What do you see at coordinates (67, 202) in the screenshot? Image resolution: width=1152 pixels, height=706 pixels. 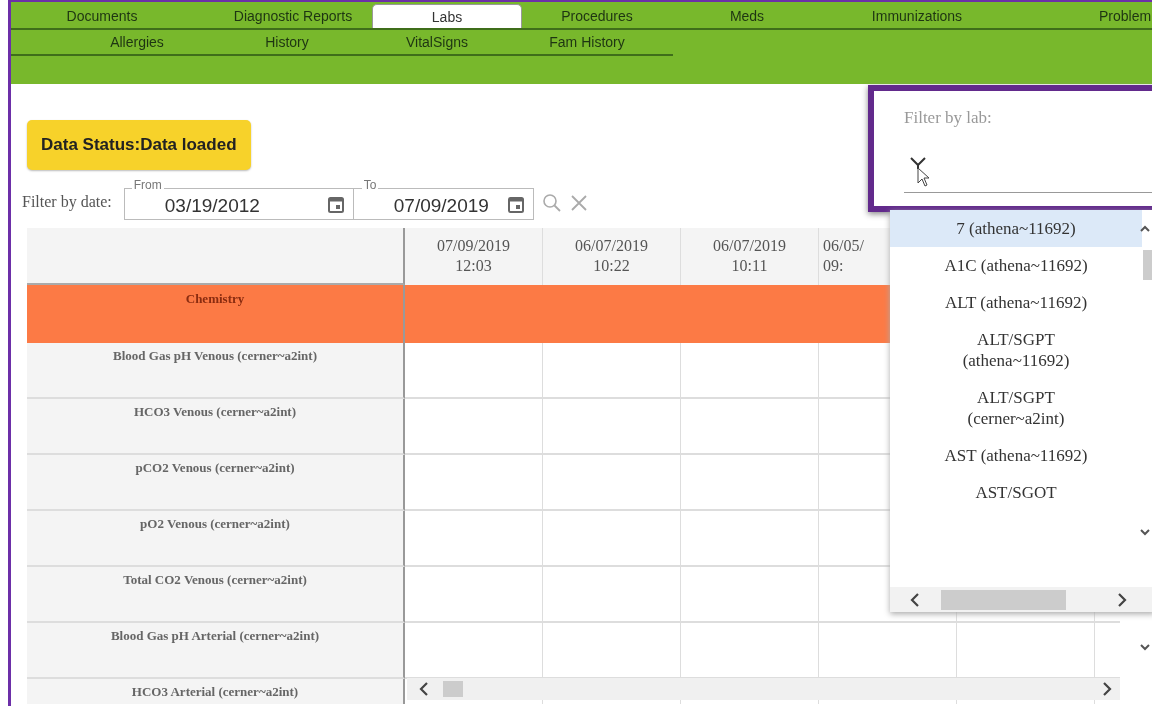 I see `filter-label: Filter by date:` at bounding box center [67, 202].